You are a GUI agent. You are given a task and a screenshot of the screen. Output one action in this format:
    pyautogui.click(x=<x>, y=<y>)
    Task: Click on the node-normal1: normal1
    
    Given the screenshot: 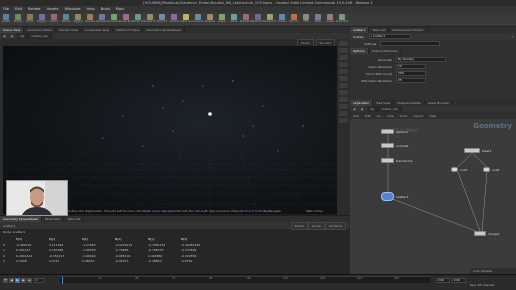 What is the action you would take?
    pyautogui.click(x=394, y=145)
    